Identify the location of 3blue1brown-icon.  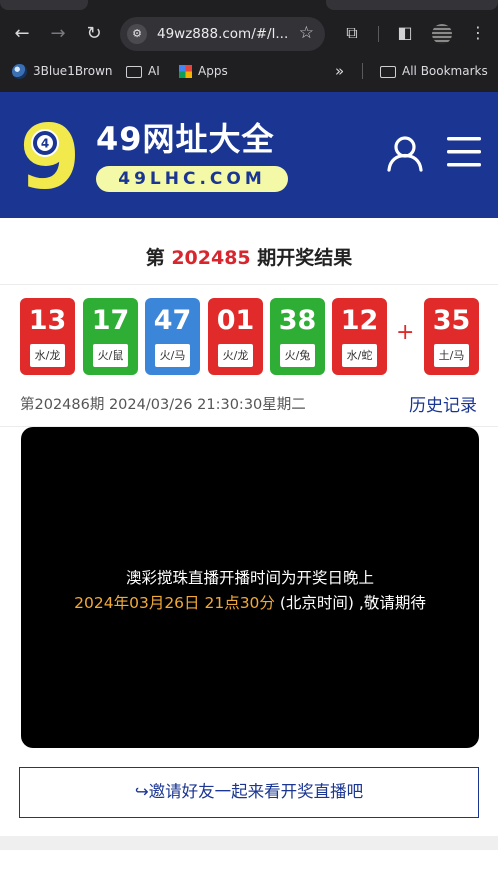
(19, 71).